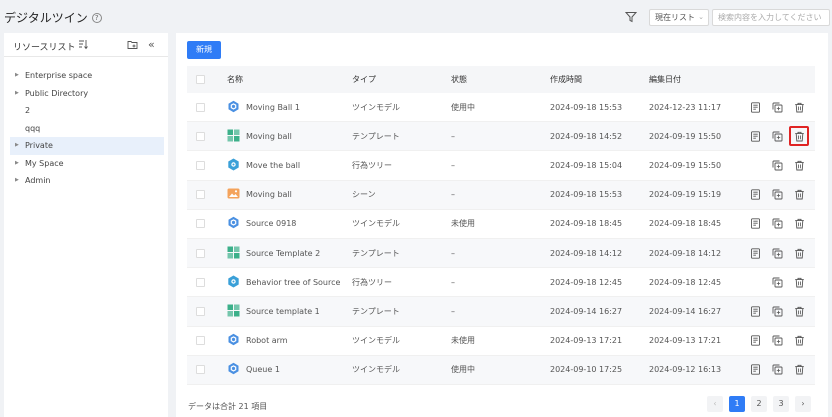  What do you see at coordinates (132, 44) in the screenshot?
I see `folder-add-icon` at bounding box center [132, 44].